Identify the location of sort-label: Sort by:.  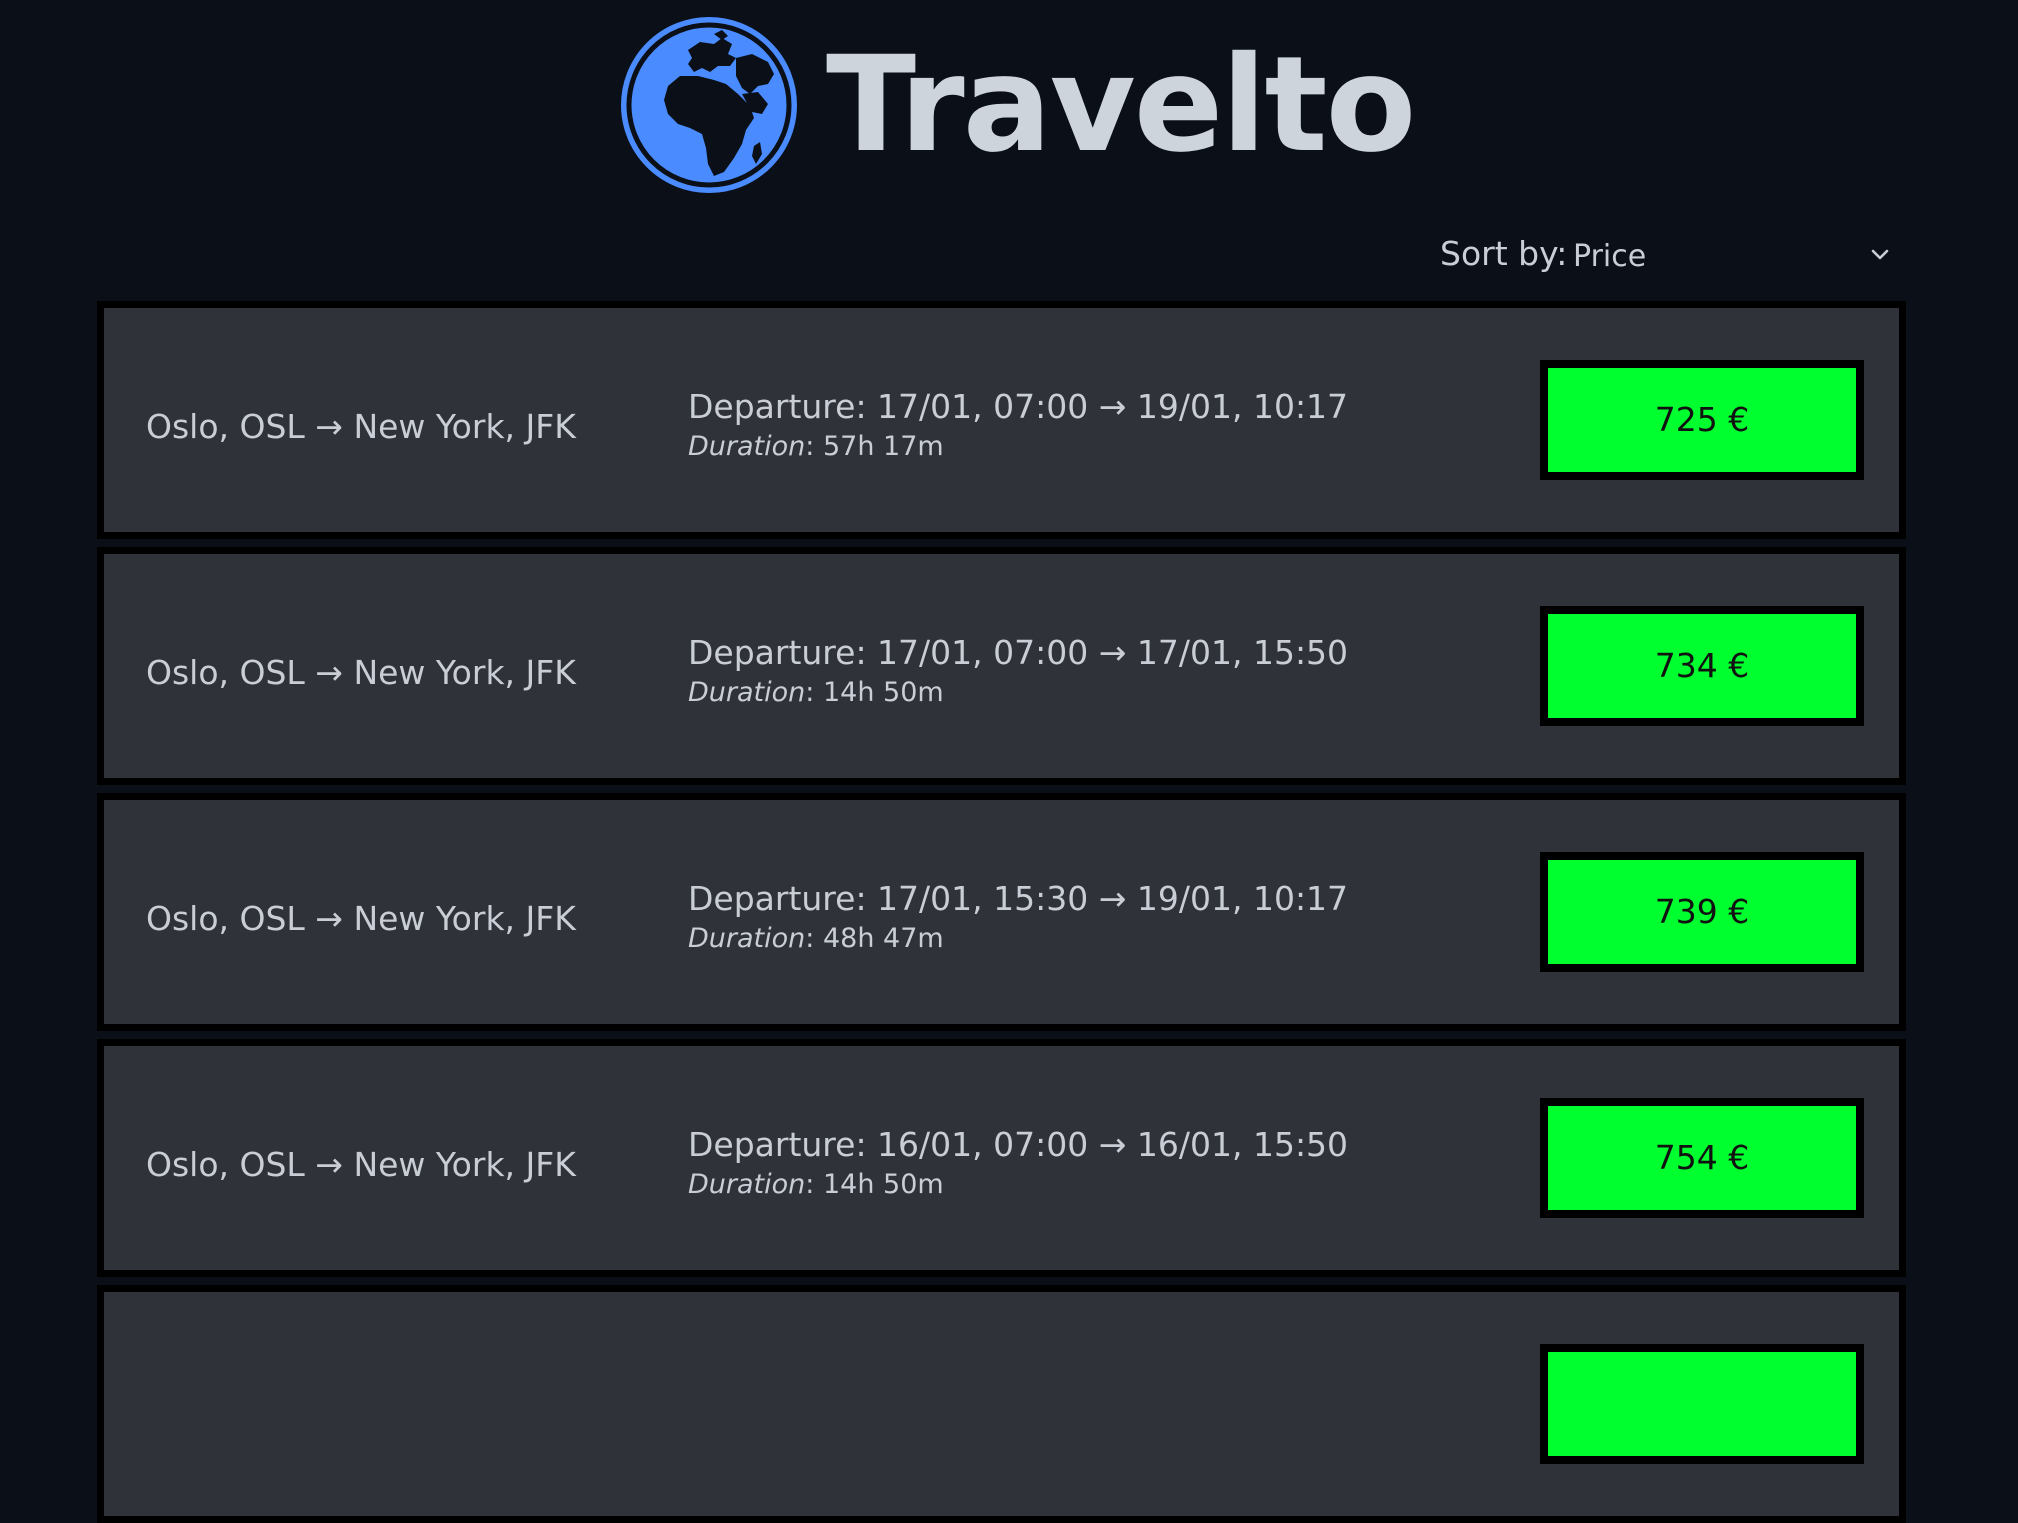
(1504, 253).